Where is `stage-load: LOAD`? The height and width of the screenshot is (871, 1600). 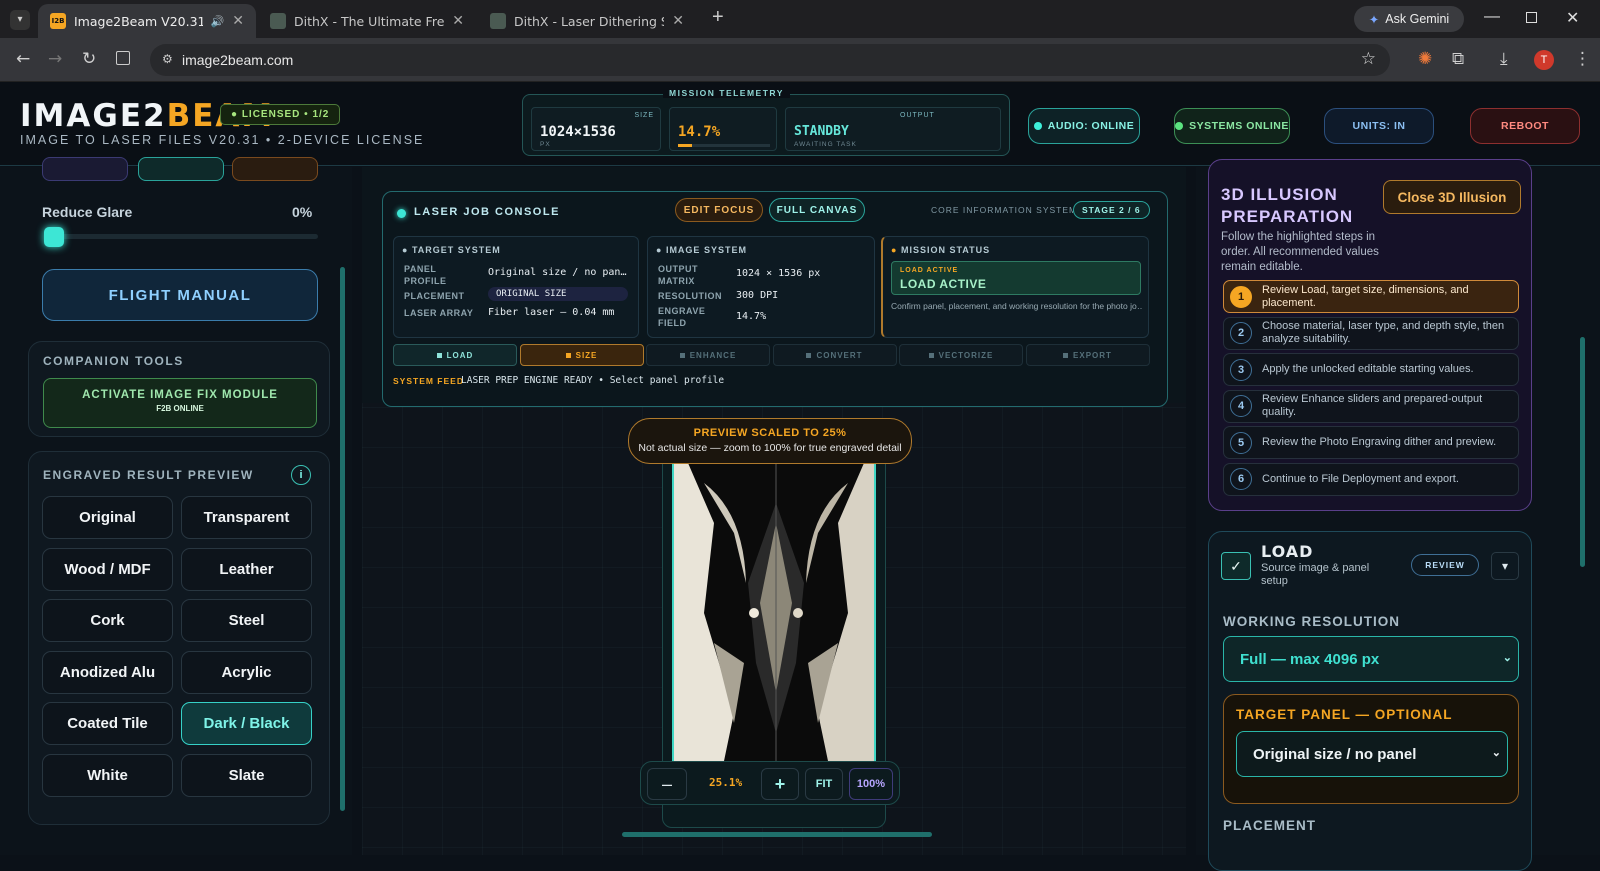
stage-load: LOAD is located at coordinates (455, 355).